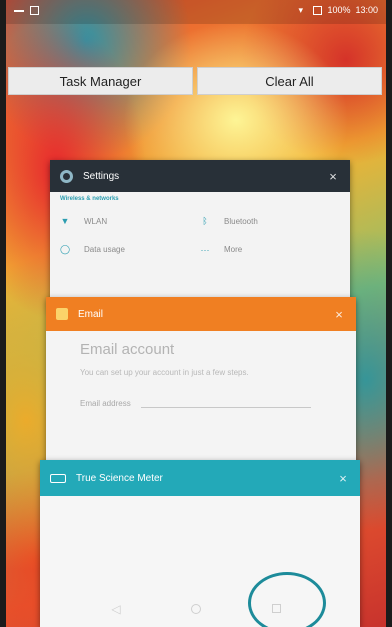 Image resolution: width=392 pixels, height=627 pixels. What do you see at coordinates (318, 10) in the screenshot?
I see `battery-icon` at bounding box center [318, 10].